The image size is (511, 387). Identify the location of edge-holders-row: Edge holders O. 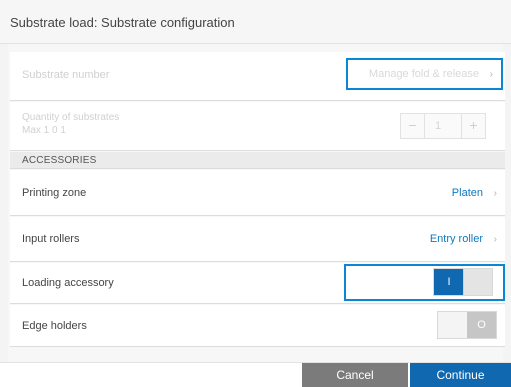
(257, 326).